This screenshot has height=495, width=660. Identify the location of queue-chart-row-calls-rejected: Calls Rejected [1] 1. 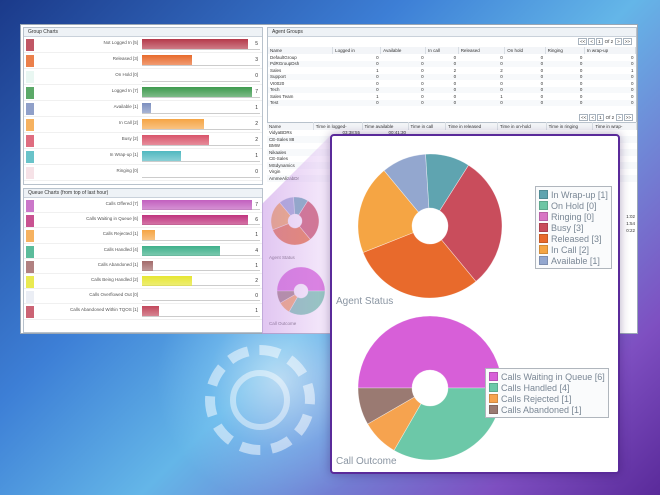
(143, 236).